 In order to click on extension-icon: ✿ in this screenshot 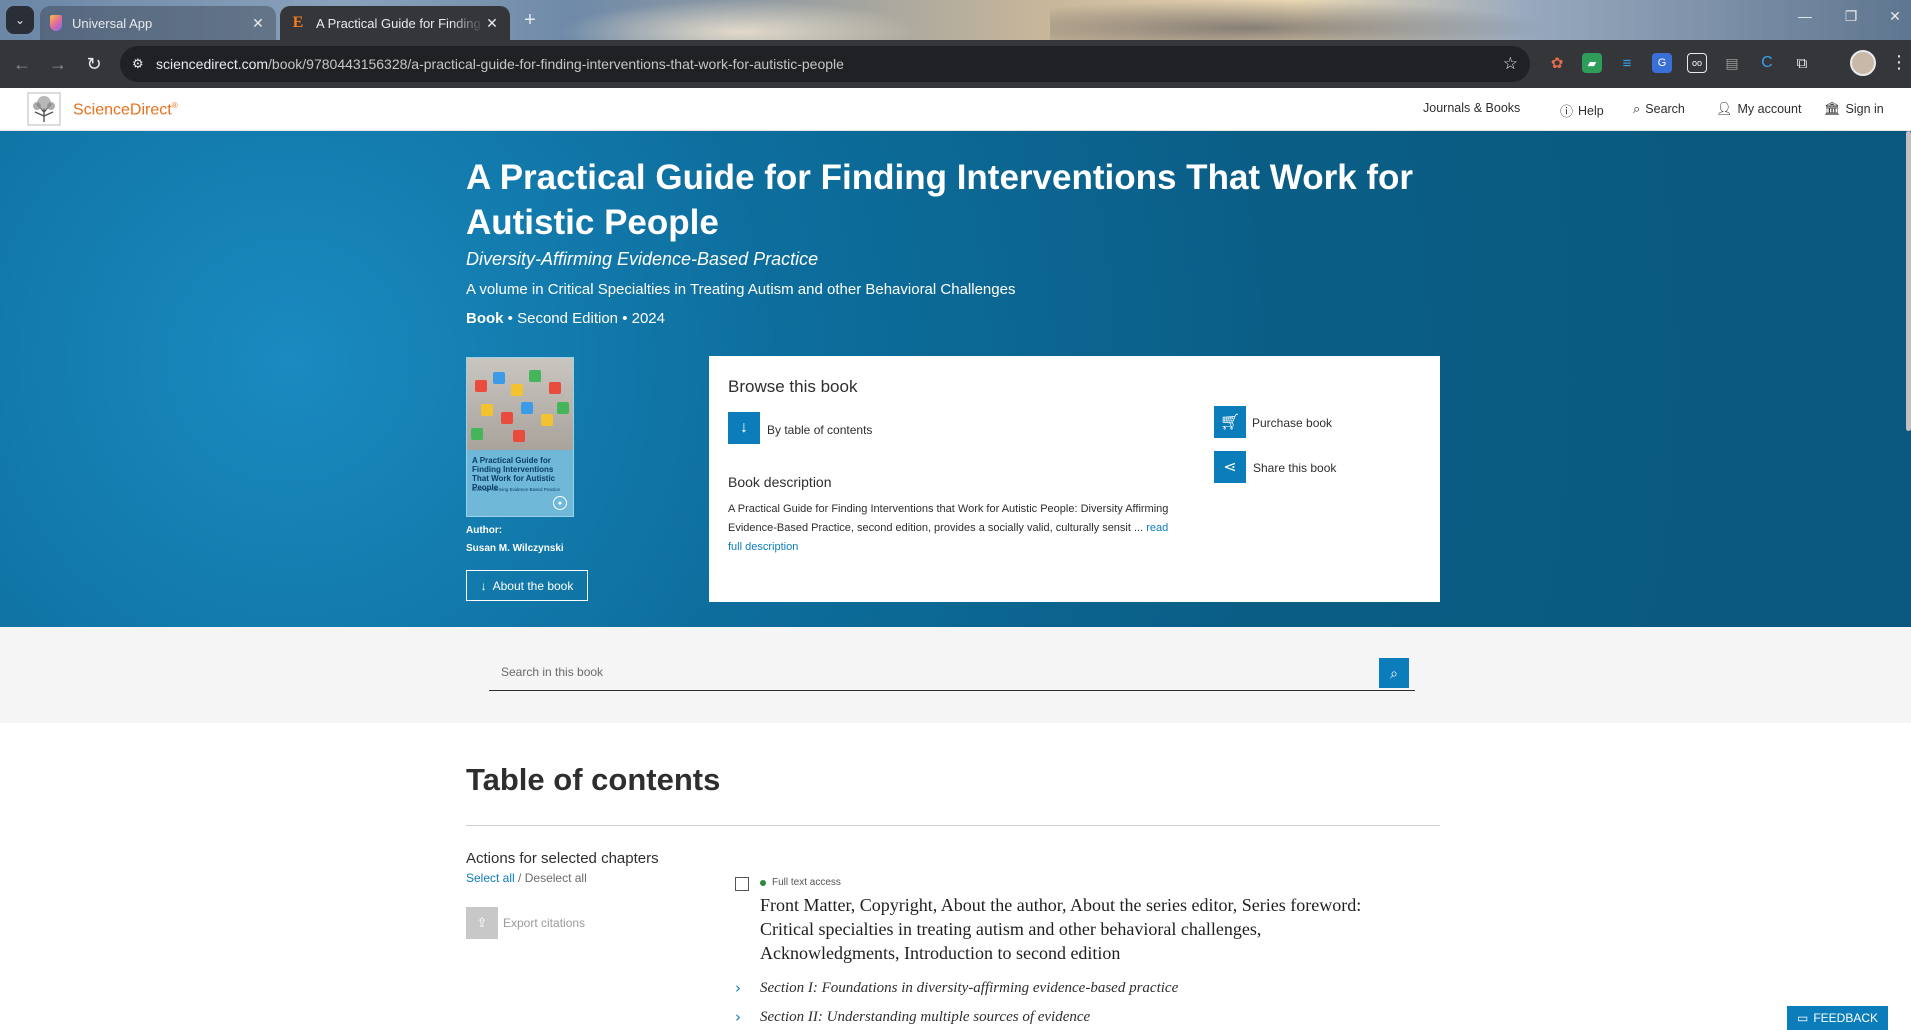, I will do `click(1557, 63)`.